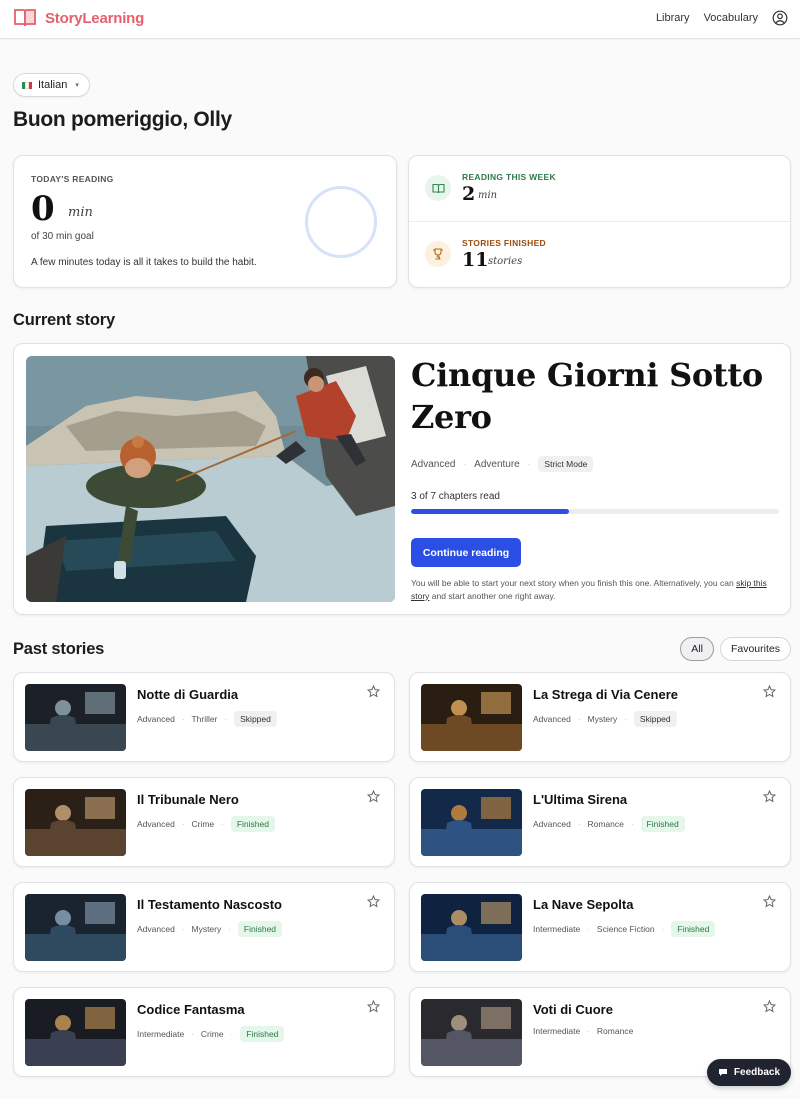 This screenshot has width=800, height=1099. What do you see at coordinates (25, 18) in the screenshot?
I see `book-logo-icon` at bounding box center [25, 18].